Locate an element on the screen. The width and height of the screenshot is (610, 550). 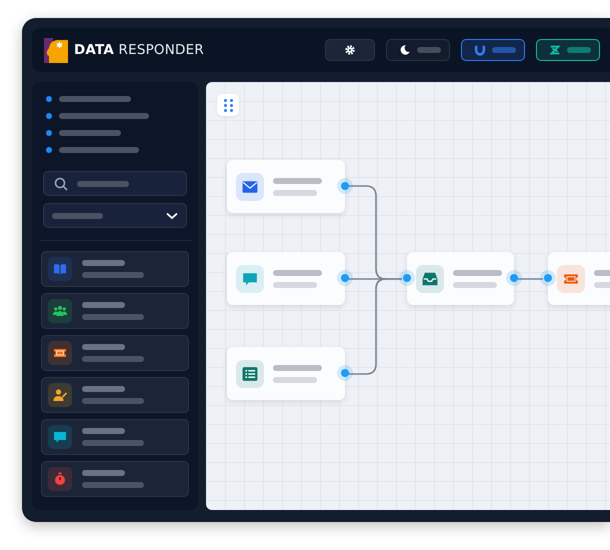
logo-icon is located at coordinates (56, 50).